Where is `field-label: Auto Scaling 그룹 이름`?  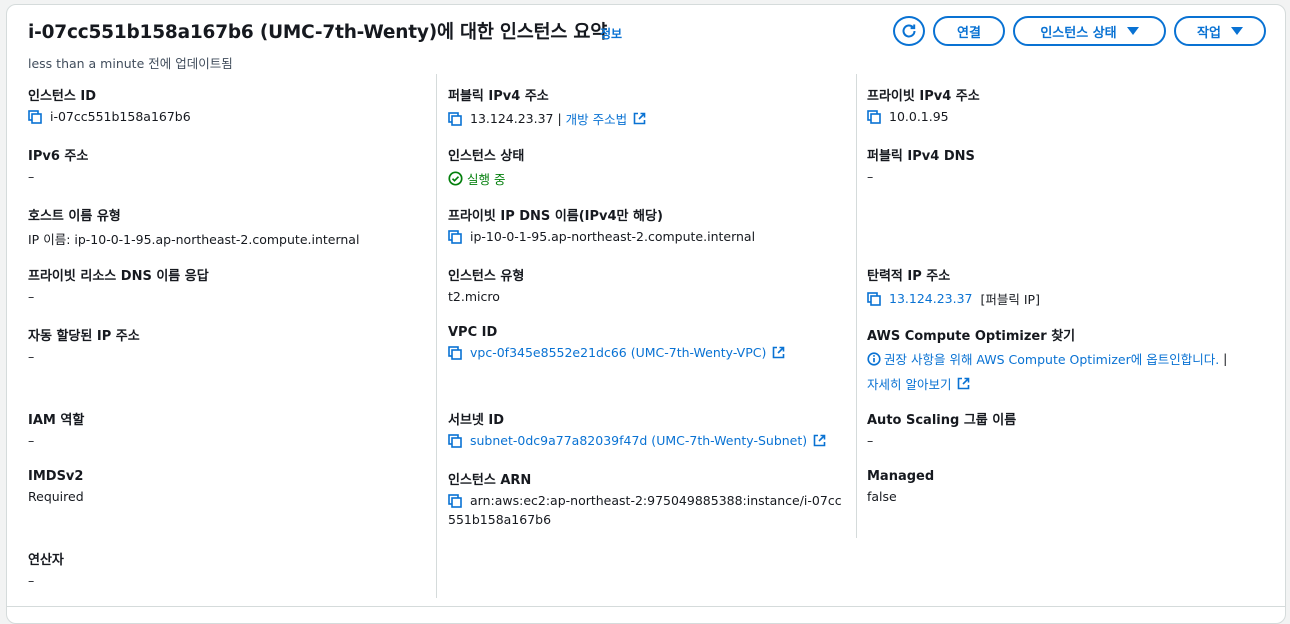 field-label: Auto Scaling 그룹 이름 is located at coordinates (942, 420).